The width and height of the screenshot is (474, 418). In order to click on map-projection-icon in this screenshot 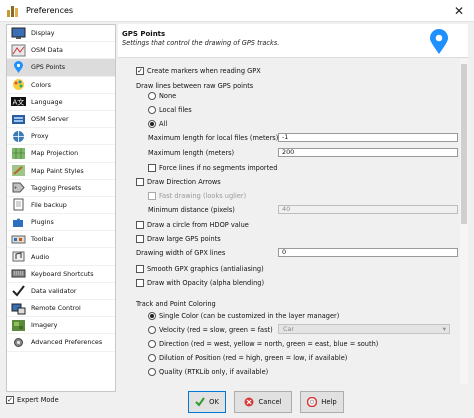, I will do `click(18, 153)`.